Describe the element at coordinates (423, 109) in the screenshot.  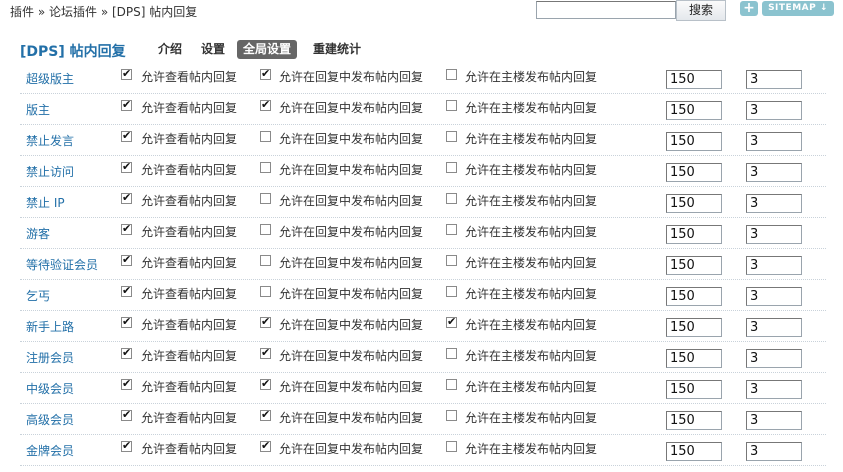
I see `table-row: 版主 允许查看帖内回复 允许在回复中发布帖内回复 允许在主楼发布帖内回复 150 3` at that location.